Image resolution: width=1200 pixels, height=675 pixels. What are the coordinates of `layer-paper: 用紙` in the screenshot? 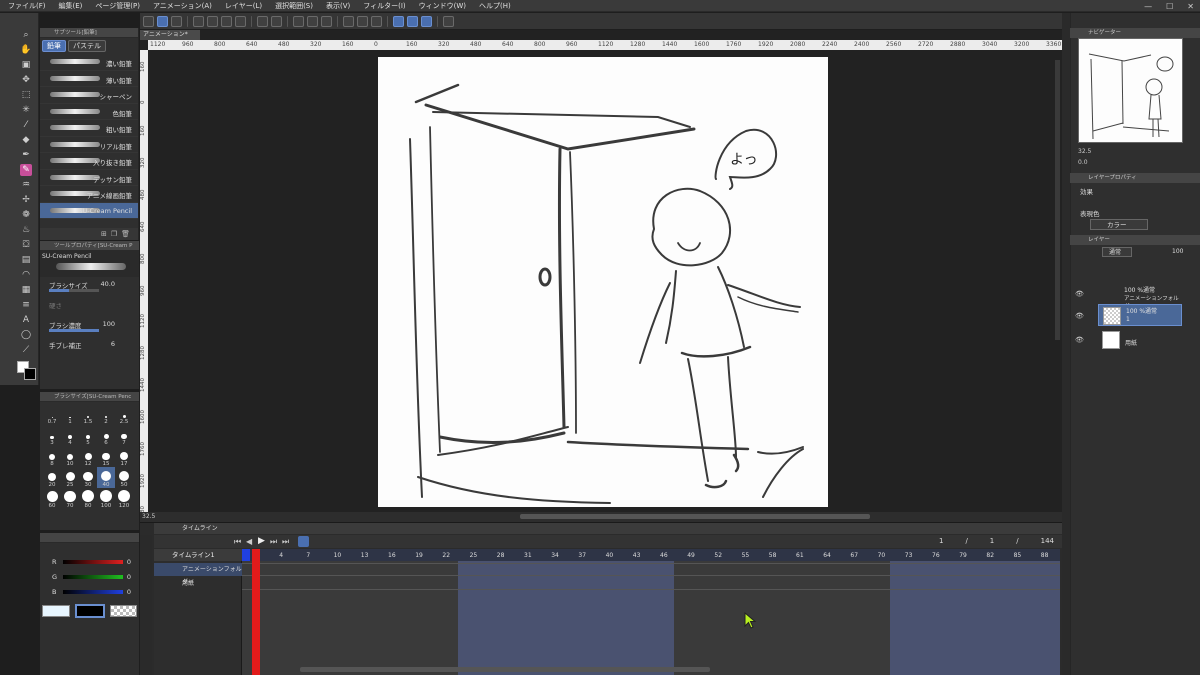 It's located at (1140, 340).